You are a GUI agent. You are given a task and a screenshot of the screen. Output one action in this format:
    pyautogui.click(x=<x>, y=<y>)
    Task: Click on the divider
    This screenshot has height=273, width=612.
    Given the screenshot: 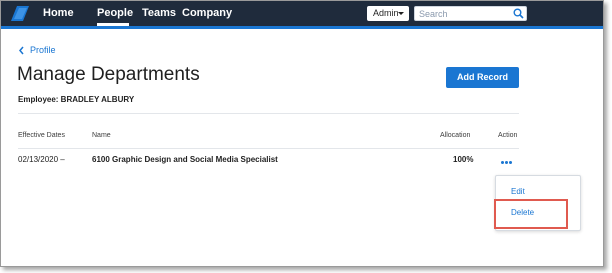 What is the action you would take?
    pyautogui.click(x=268, y=113)
    